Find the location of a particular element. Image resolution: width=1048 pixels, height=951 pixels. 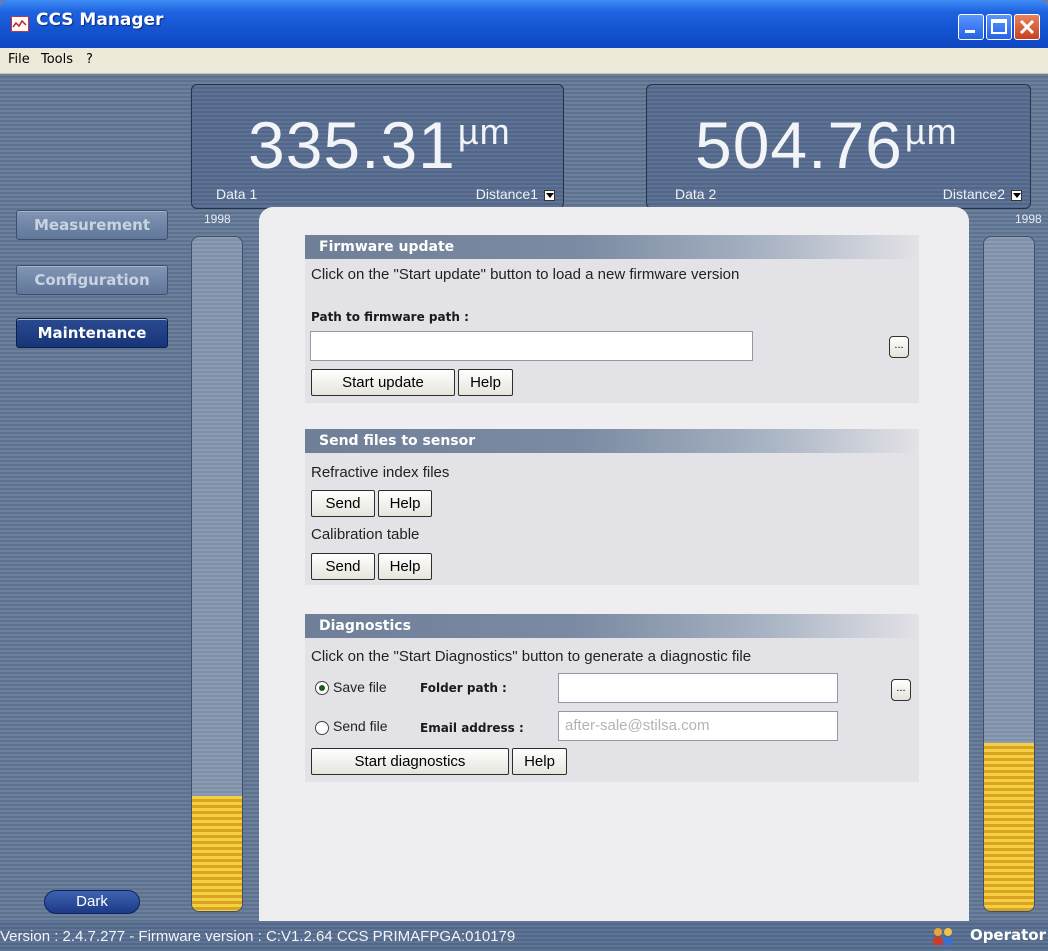

channel-selector: Distance1 is located at coordinates (515, 194).